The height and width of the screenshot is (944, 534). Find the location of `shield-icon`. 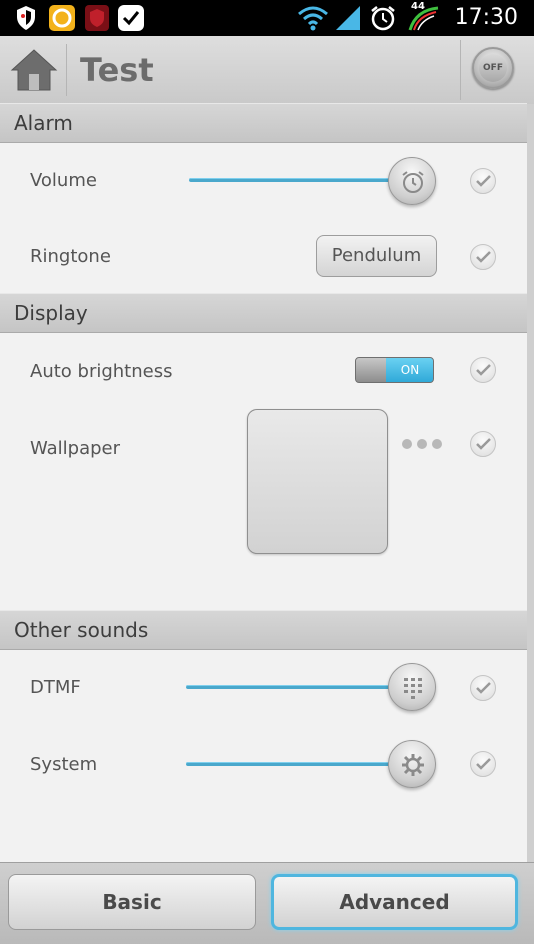

shield-icon is located at coordinates (26, 18).